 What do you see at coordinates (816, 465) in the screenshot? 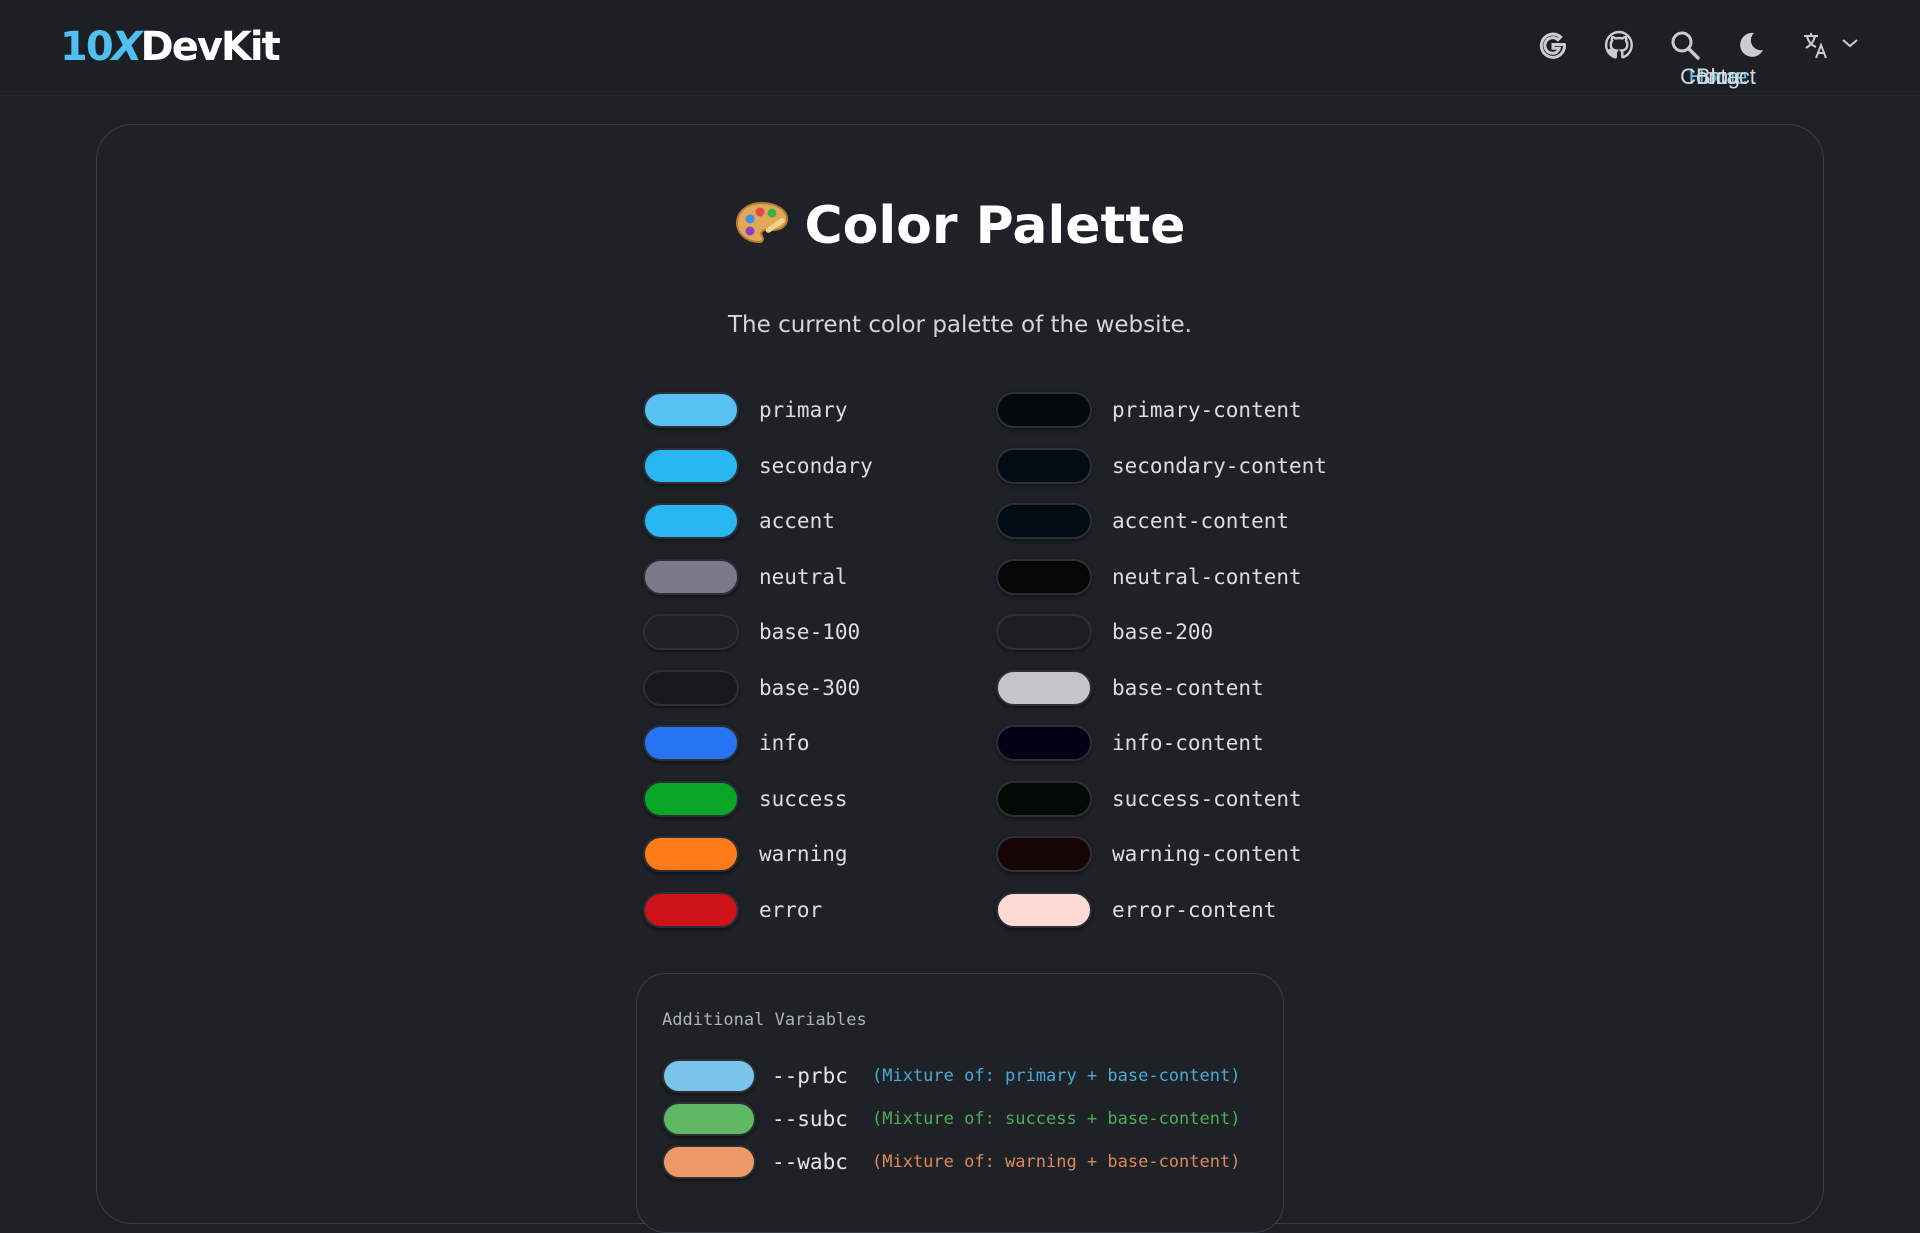
I see `color-label: secondary` at bounding box center [816, 465].